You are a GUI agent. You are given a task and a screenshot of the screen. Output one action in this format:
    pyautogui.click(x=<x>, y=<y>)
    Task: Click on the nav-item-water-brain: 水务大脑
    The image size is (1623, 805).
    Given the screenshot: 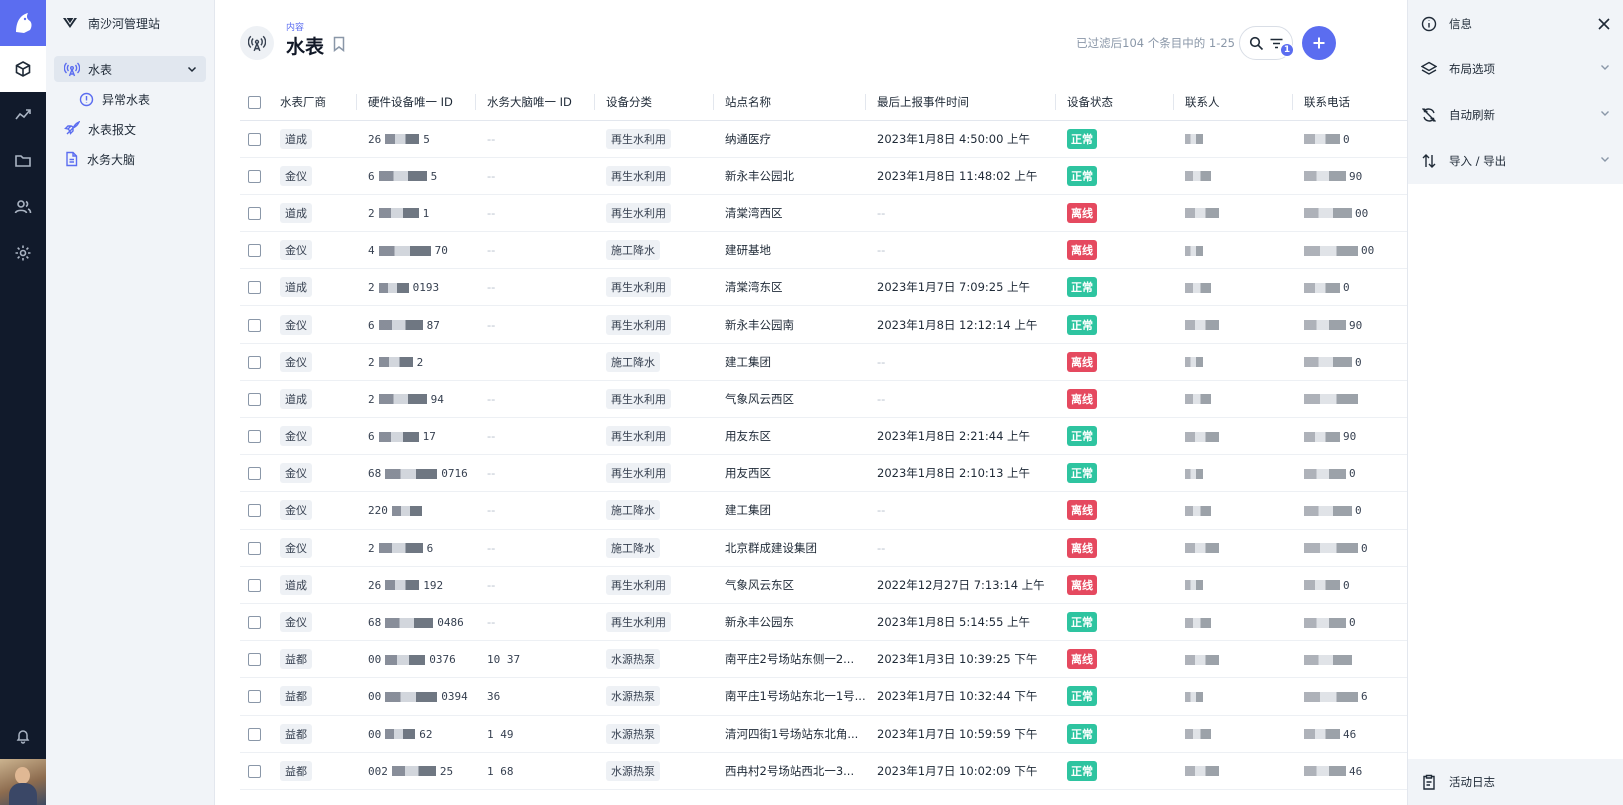 What is the action you would take?
    pyautogui.click(x=130, y=159)
    